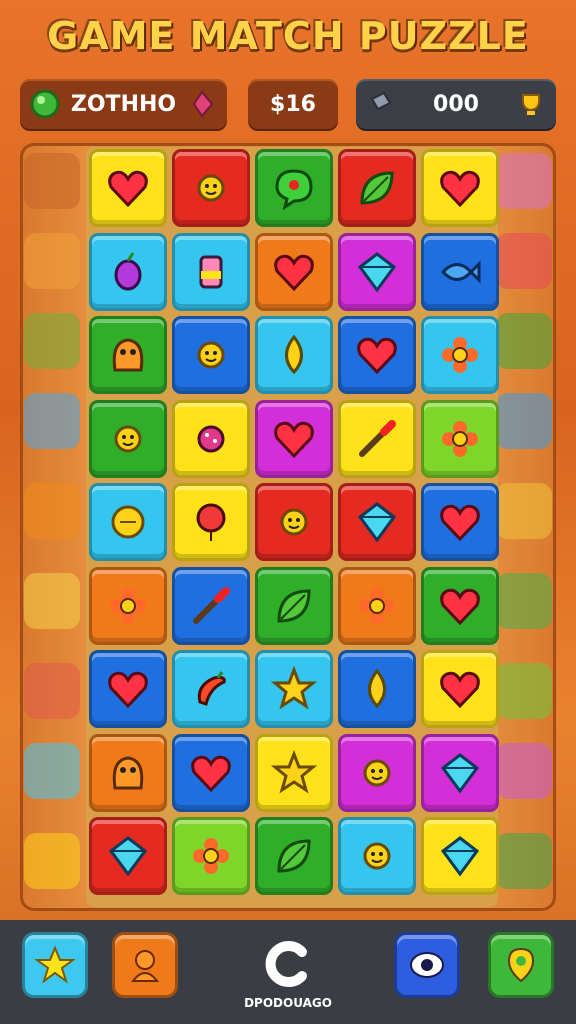 The image size is (576, 1024). I want to click on hud-left-value: ZOTHHO, so click(123, 104).